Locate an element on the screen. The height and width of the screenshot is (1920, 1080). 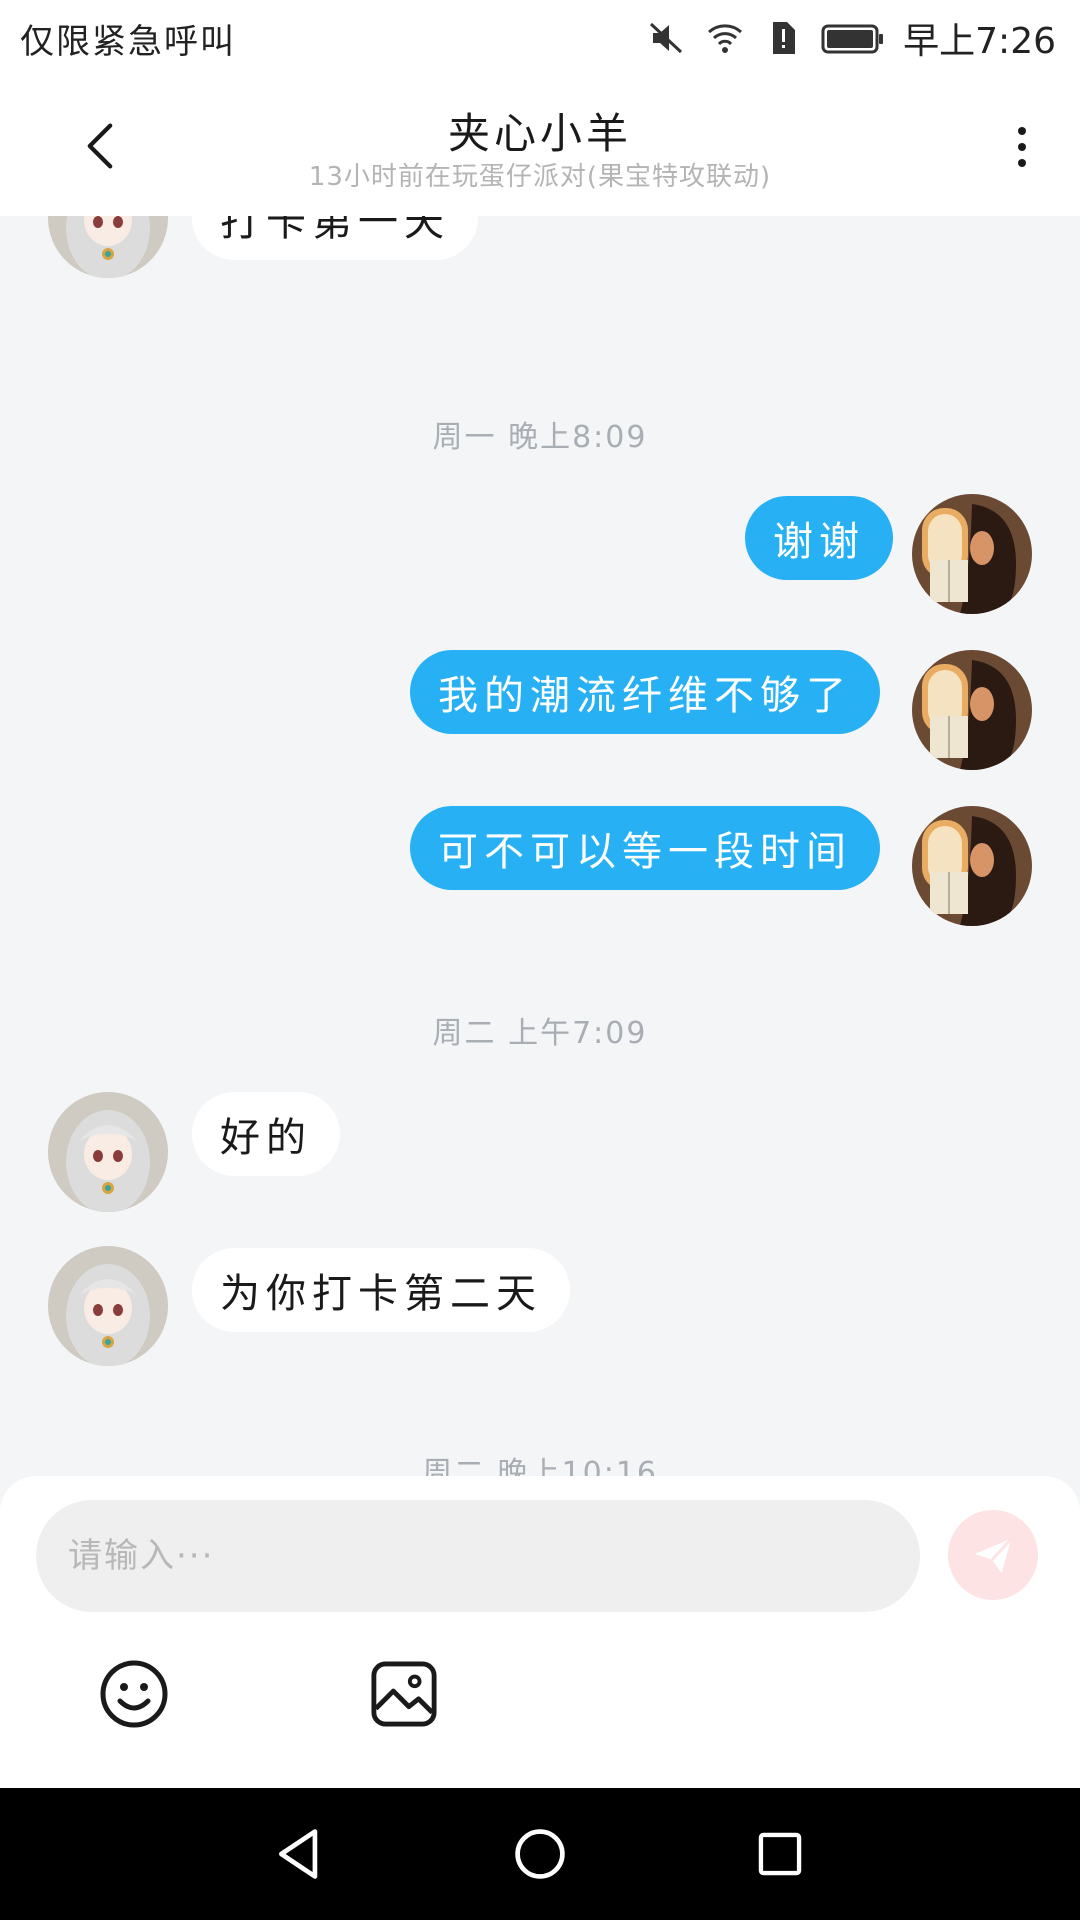
system-navigation-bar is located at coordinates (540, 1854).